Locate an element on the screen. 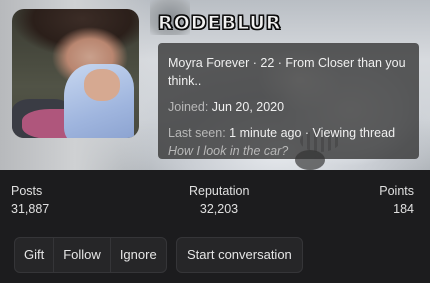 The height and width of the screenshot is (283, 430). stat-points: Points 184 is located at coordinates (396, 200).